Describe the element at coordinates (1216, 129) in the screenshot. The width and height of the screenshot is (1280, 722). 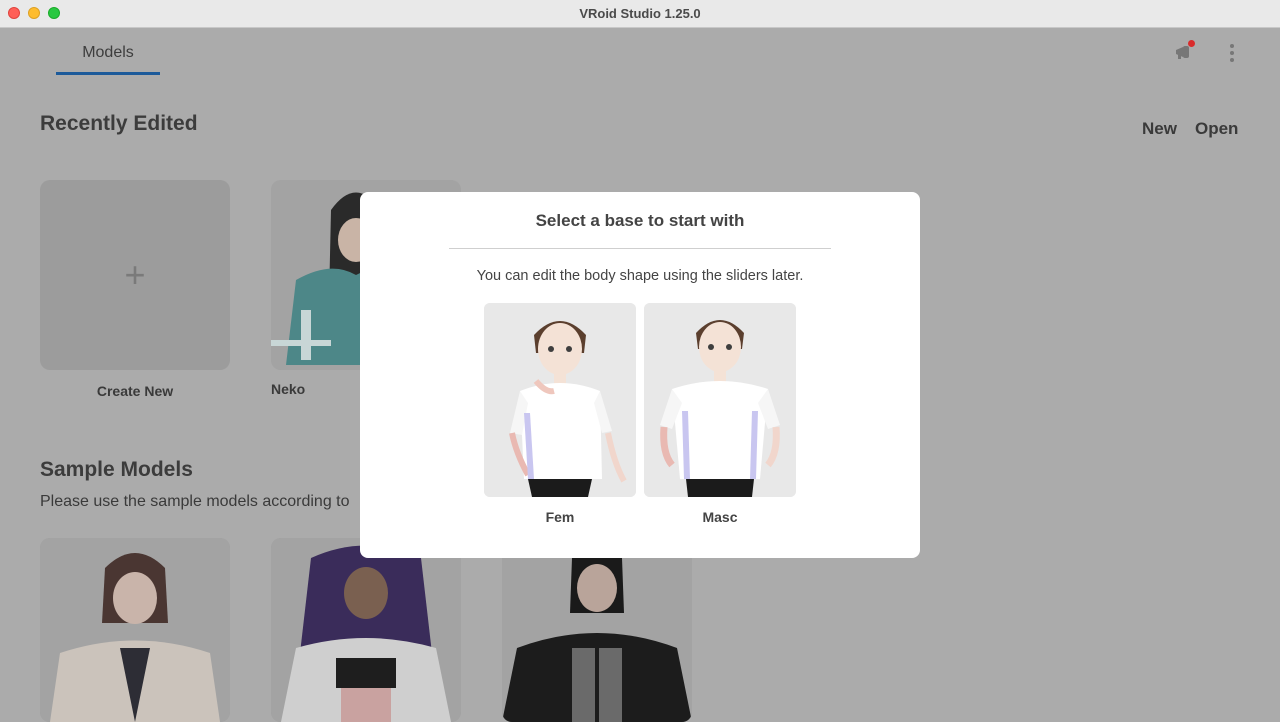
I see `open-button: Open` at that location.